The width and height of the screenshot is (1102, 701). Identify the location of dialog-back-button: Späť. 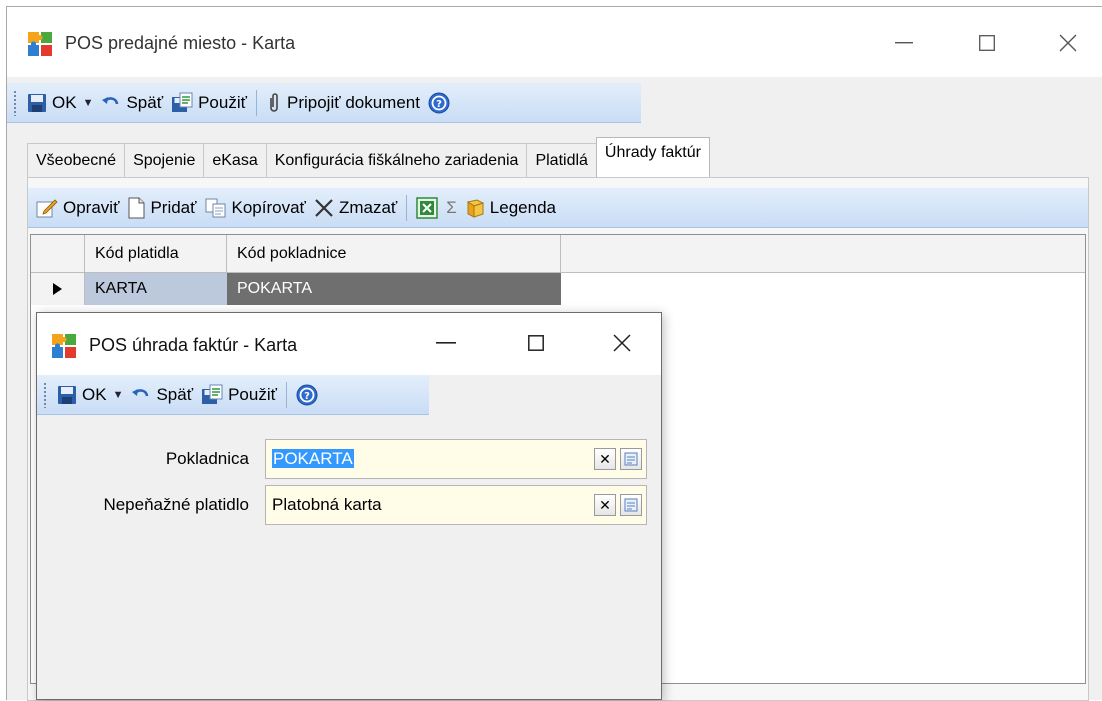
(162, 395).